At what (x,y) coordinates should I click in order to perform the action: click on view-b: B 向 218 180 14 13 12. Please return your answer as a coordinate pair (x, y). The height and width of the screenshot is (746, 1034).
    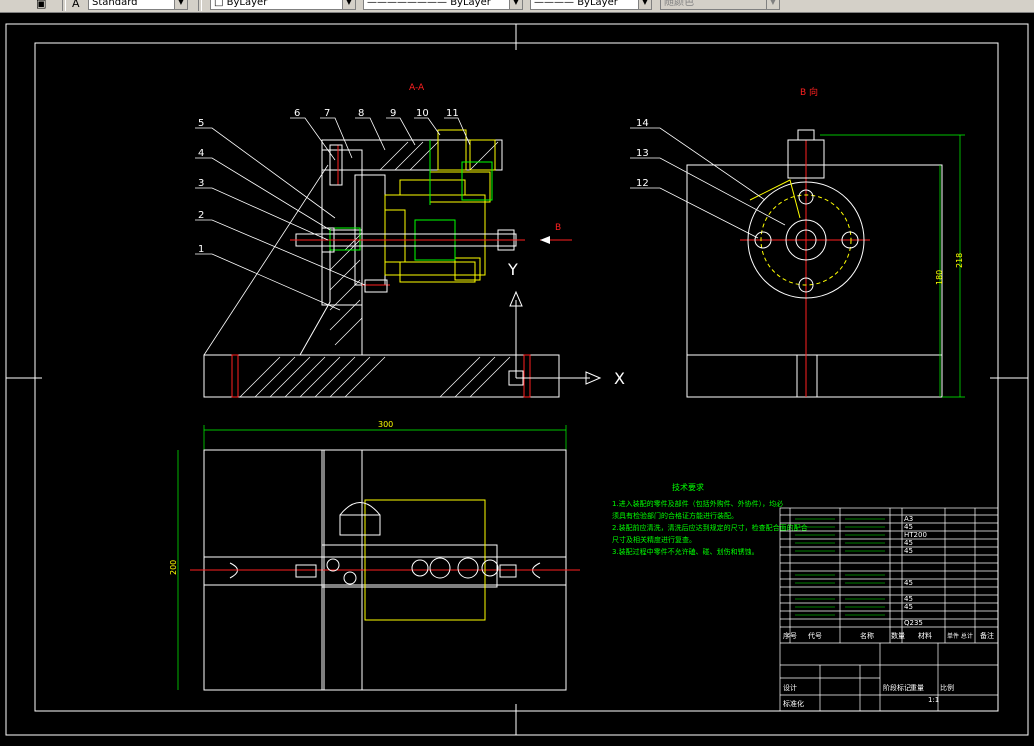
    Looking at the image, I should click on (797, 242).